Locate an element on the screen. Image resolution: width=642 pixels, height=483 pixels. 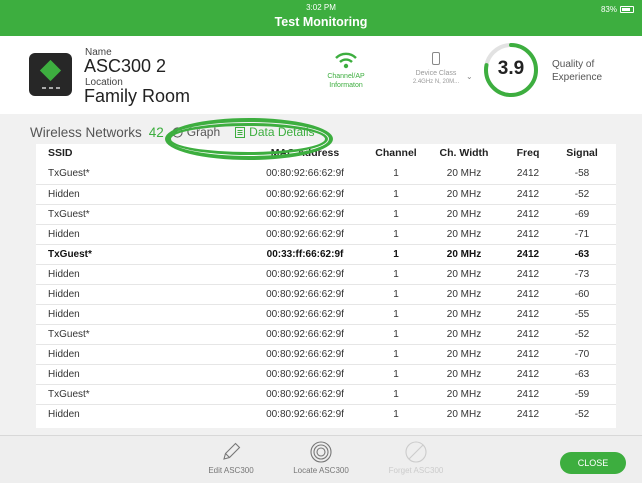
qoe-label-line1: Quality of is located at coordinates (573, 64).